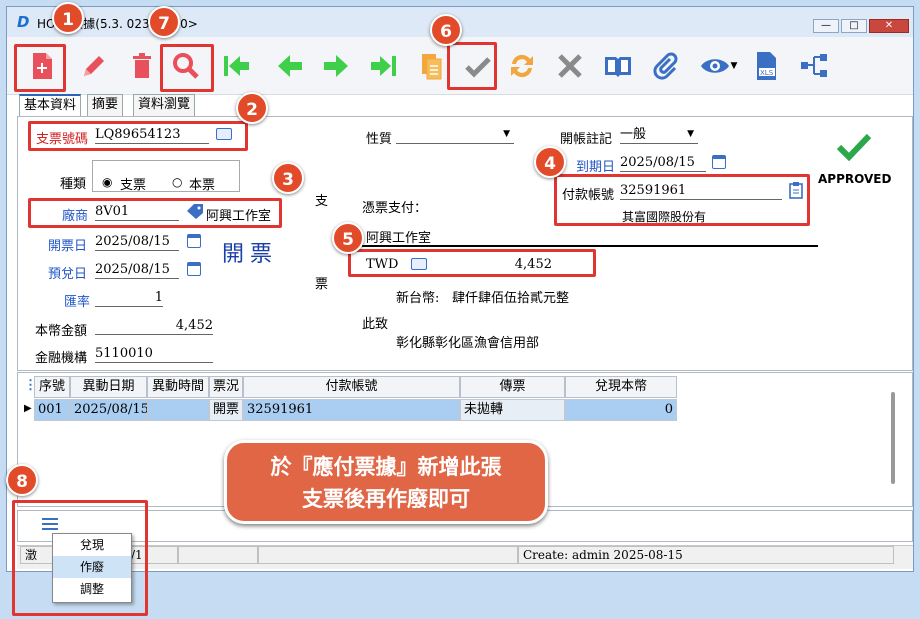 This screenshot has width=920, height=619. I want to click on grid-header-date: 異動日期, so click(108, 387).